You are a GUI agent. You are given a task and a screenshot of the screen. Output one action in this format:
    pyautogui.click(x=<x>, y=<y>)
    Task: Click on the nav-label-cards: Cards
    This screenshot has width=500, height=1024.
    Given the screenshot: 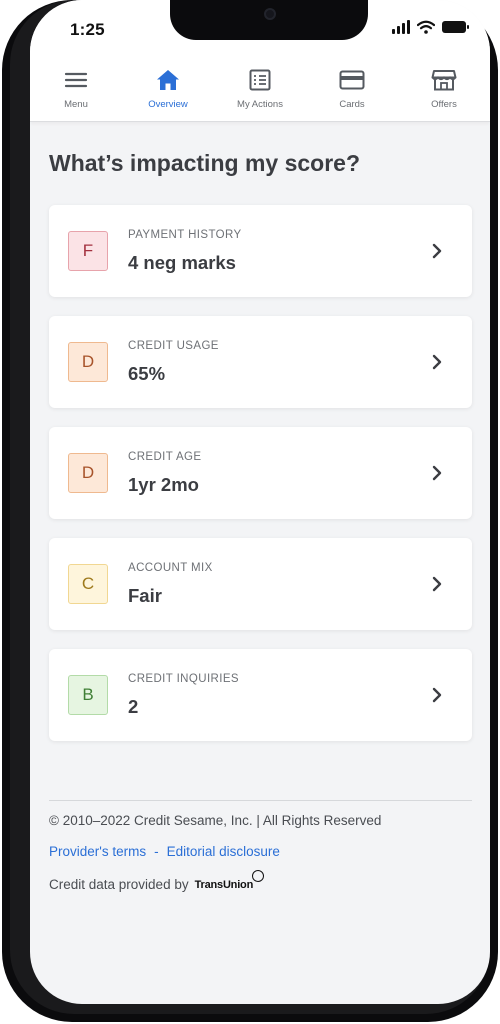 What is the action you would take?
    pyautogui.click(x=352, y=104)
    